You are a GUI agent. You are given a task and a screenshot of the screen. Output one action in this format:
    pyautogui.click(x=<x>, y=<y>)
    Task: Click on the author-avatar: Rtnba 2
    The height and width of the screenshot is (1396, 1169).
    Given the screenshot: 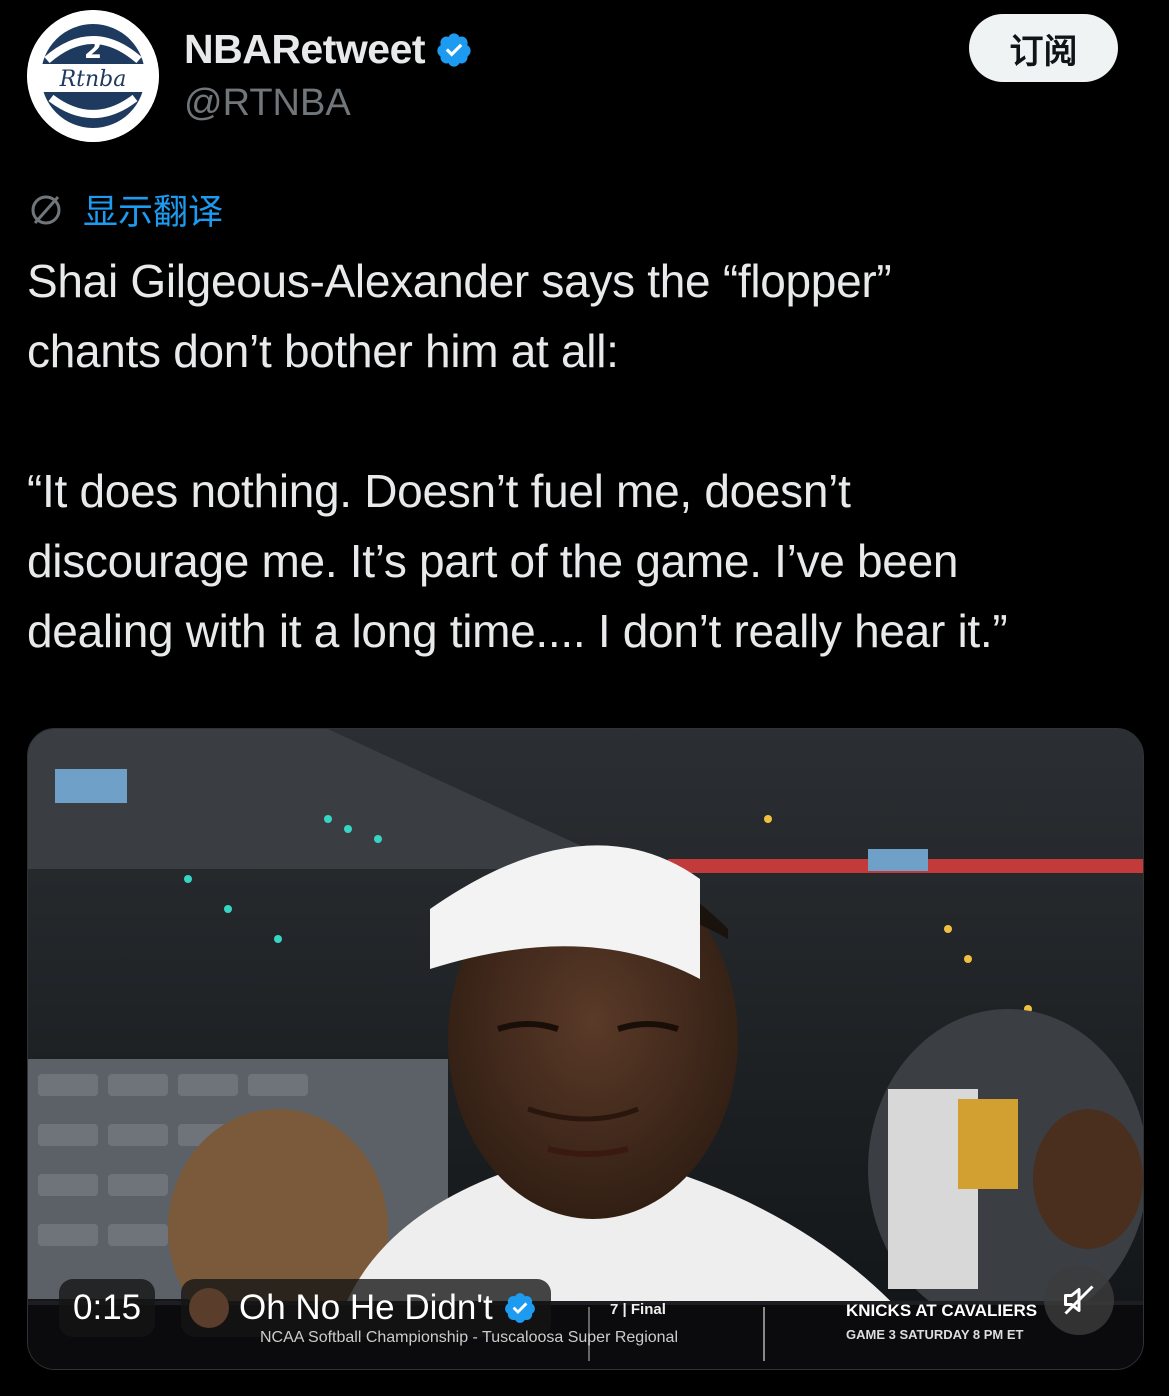 What is the action you would take?
    pyautogui.click(x=93, y=76)
    